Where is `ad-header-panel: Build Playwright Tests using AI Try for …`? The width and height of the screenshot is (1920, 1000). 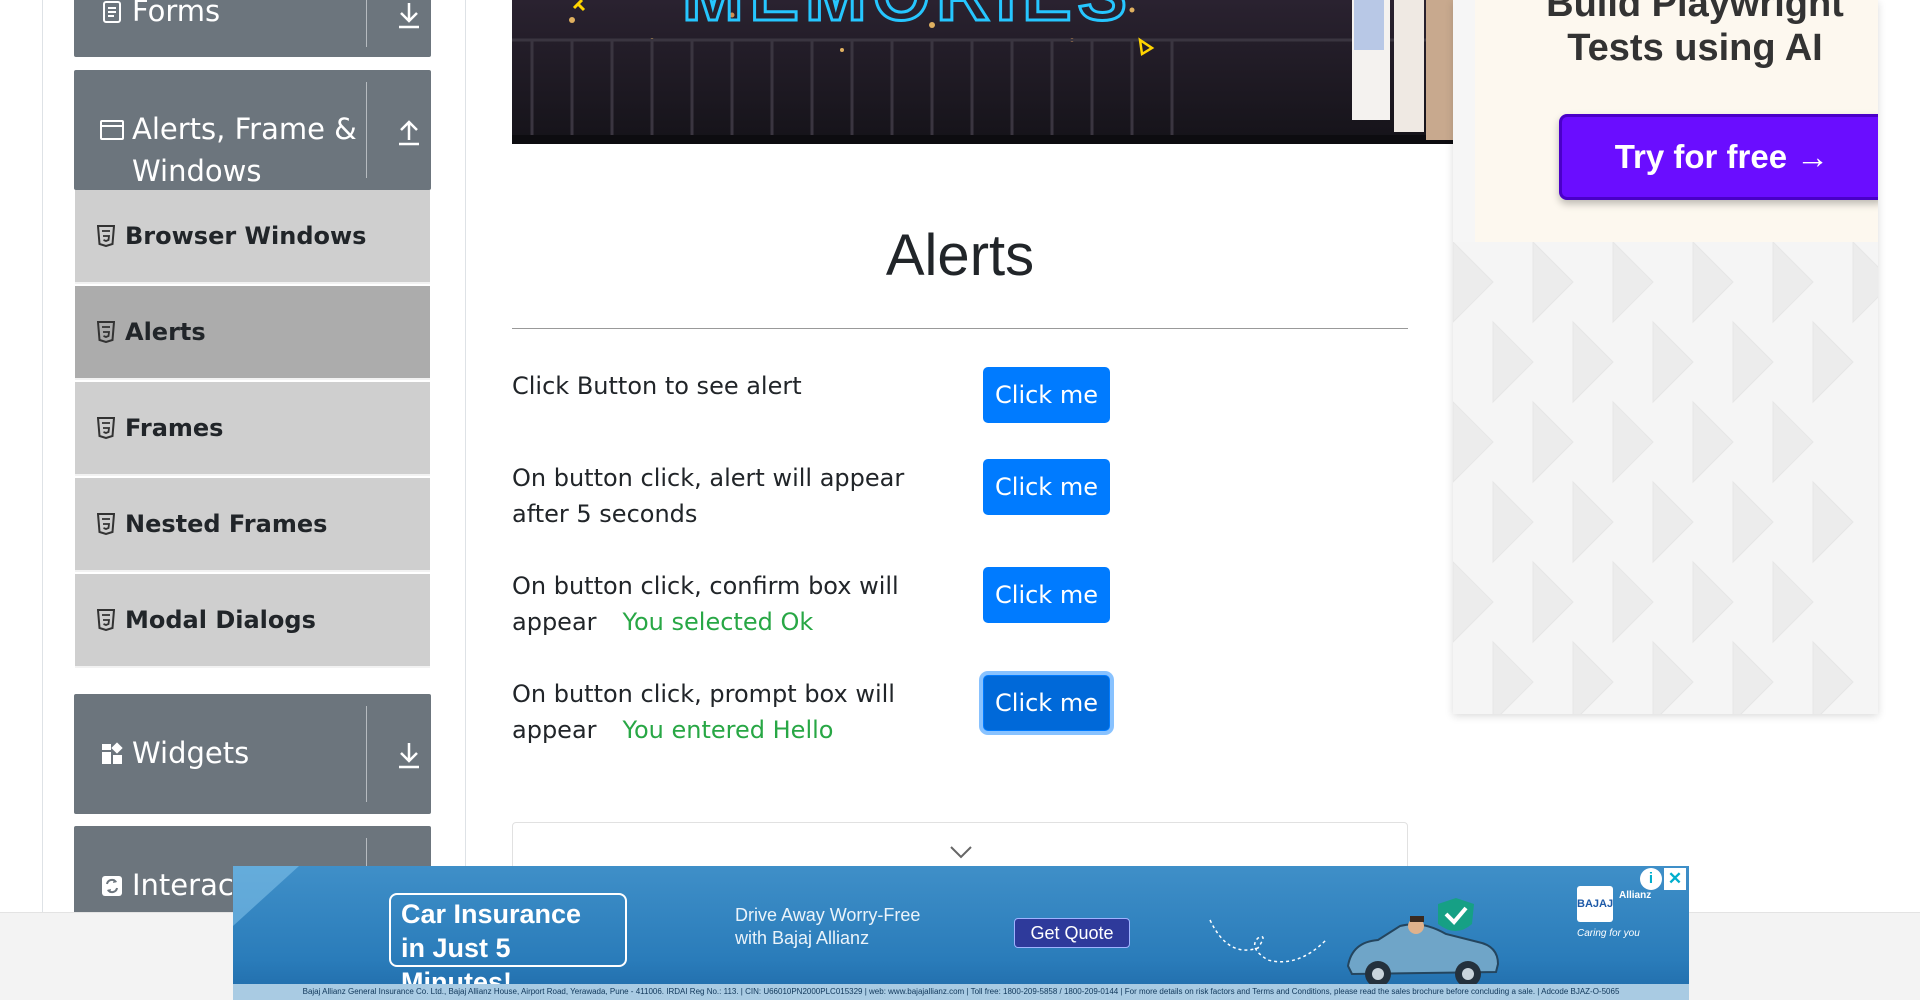 ad-header-panel: Build Playwright Tests using AI Try for … is located at coordinates (1676, 121).